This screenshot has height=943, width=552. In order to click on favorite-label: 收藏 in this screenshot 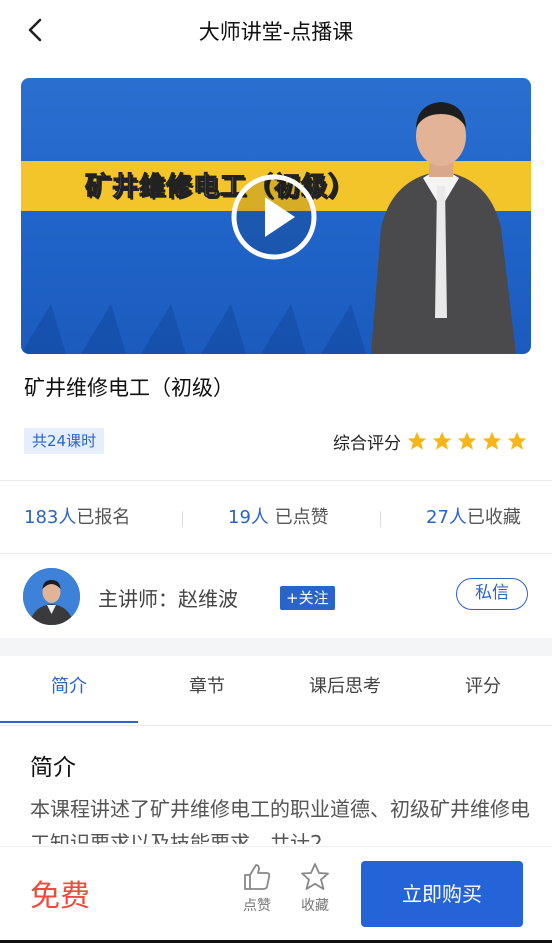, I will do `click(315, 906)`.